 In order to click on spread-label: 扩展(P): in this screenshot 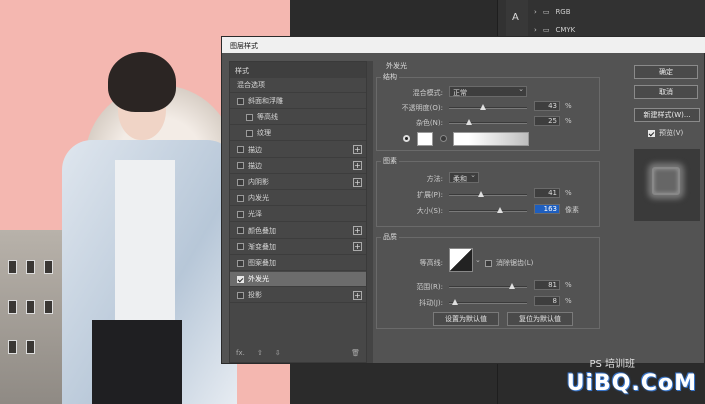, I will do `click(429, 195)`.